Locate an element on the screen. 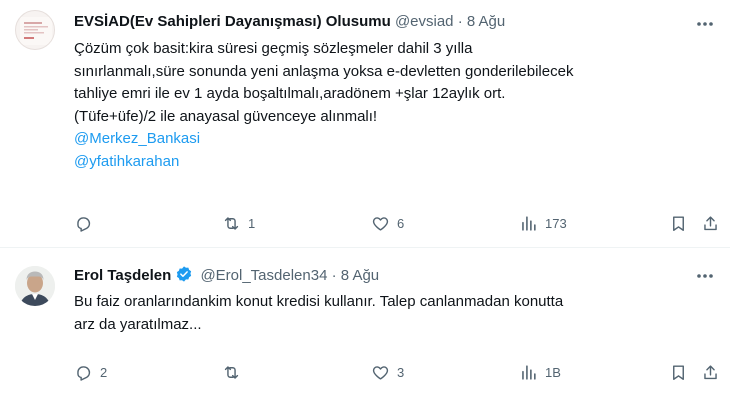 This screenshot has height=420, width=730. mention-link: @yfatihkarahan is located at coordinates (394, 162).